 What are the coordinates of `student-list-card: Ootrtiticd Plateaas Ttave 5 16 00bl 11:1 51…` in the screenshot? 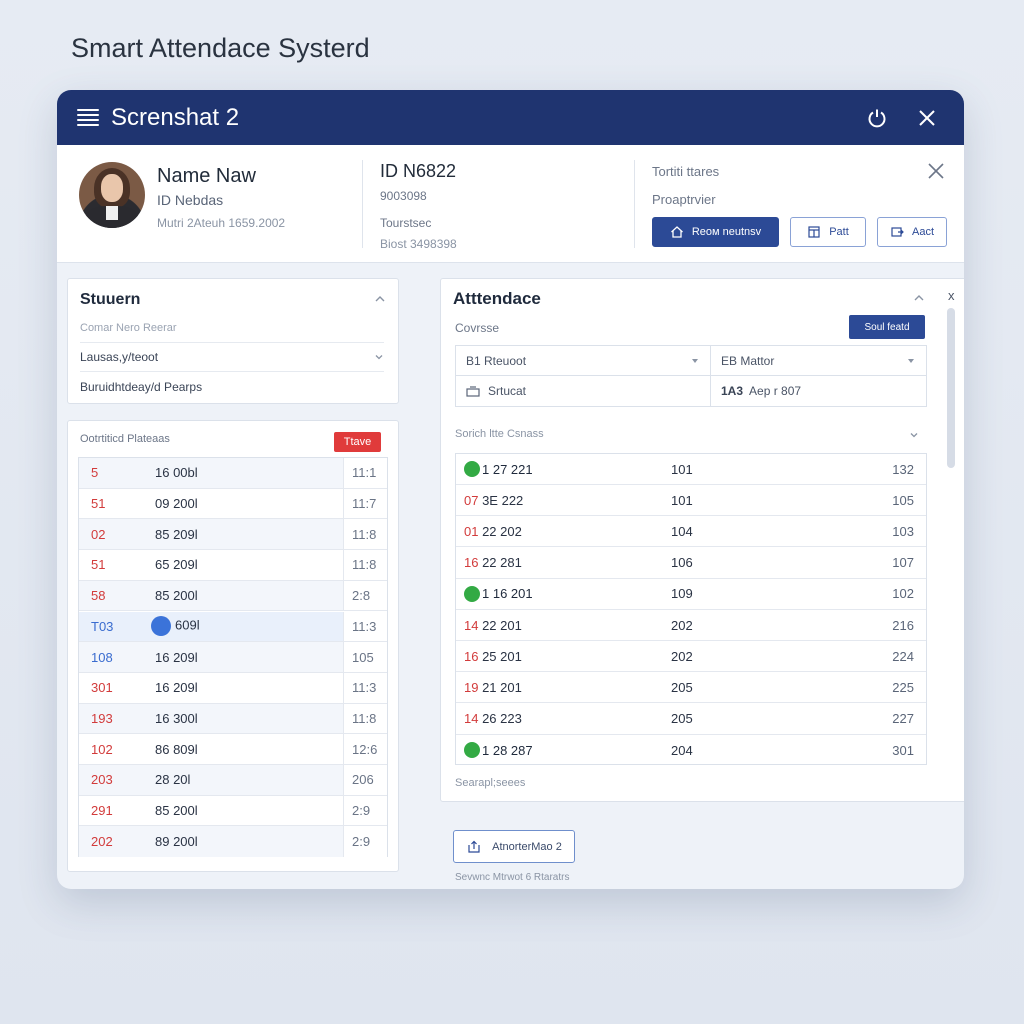 It's located at (233, 646).